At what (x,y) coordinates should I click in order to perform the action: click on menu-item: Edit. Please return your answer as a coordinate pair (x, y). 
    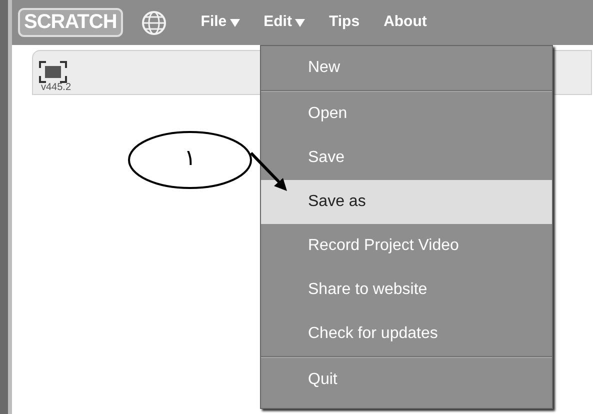
    Looking at the image, I should click on (284, 23).